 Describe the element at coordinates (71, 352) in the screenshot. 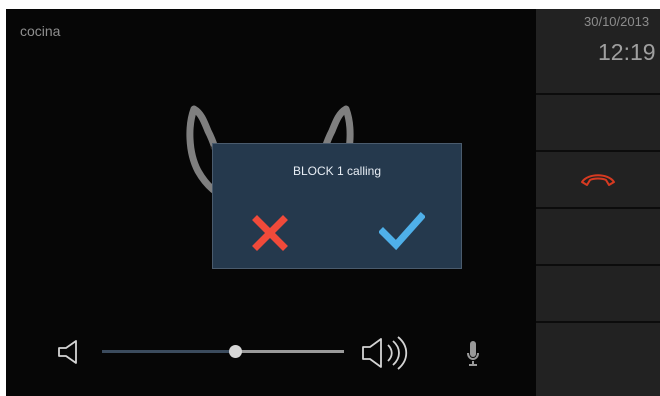

I see `speaker-low-icon` at that location.